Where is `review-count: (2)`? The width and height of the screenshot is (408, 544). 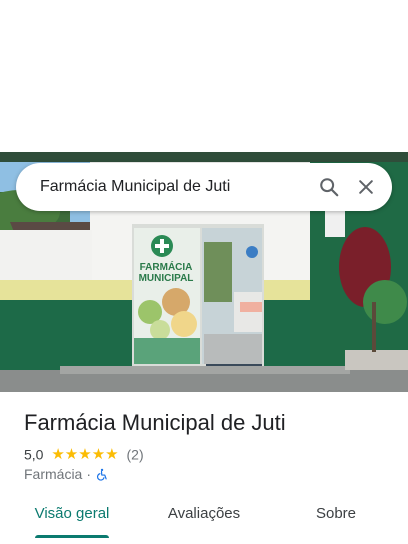 review-count: (2) is located at coordinates (135, 454).